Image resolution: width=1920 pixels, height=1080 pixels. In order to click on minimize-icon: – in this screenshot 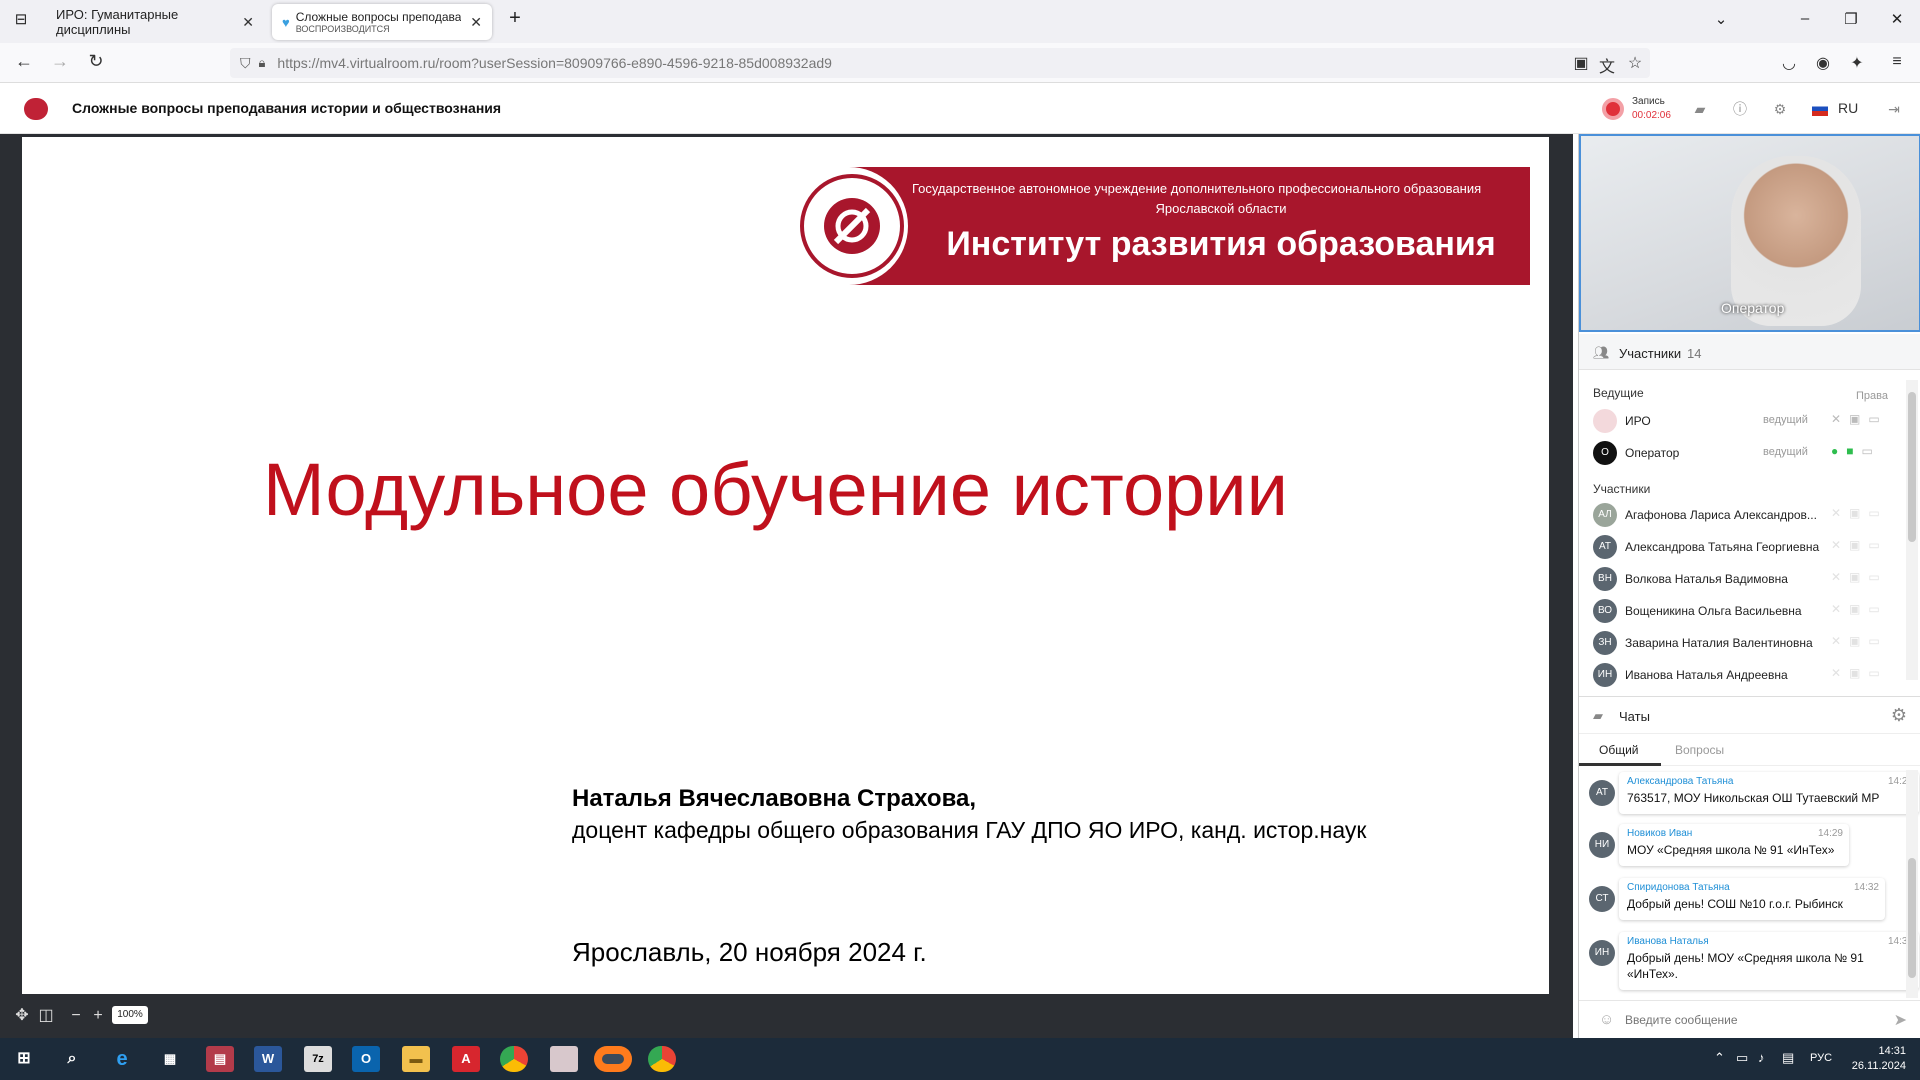, I will do `click(1805, 18)`.